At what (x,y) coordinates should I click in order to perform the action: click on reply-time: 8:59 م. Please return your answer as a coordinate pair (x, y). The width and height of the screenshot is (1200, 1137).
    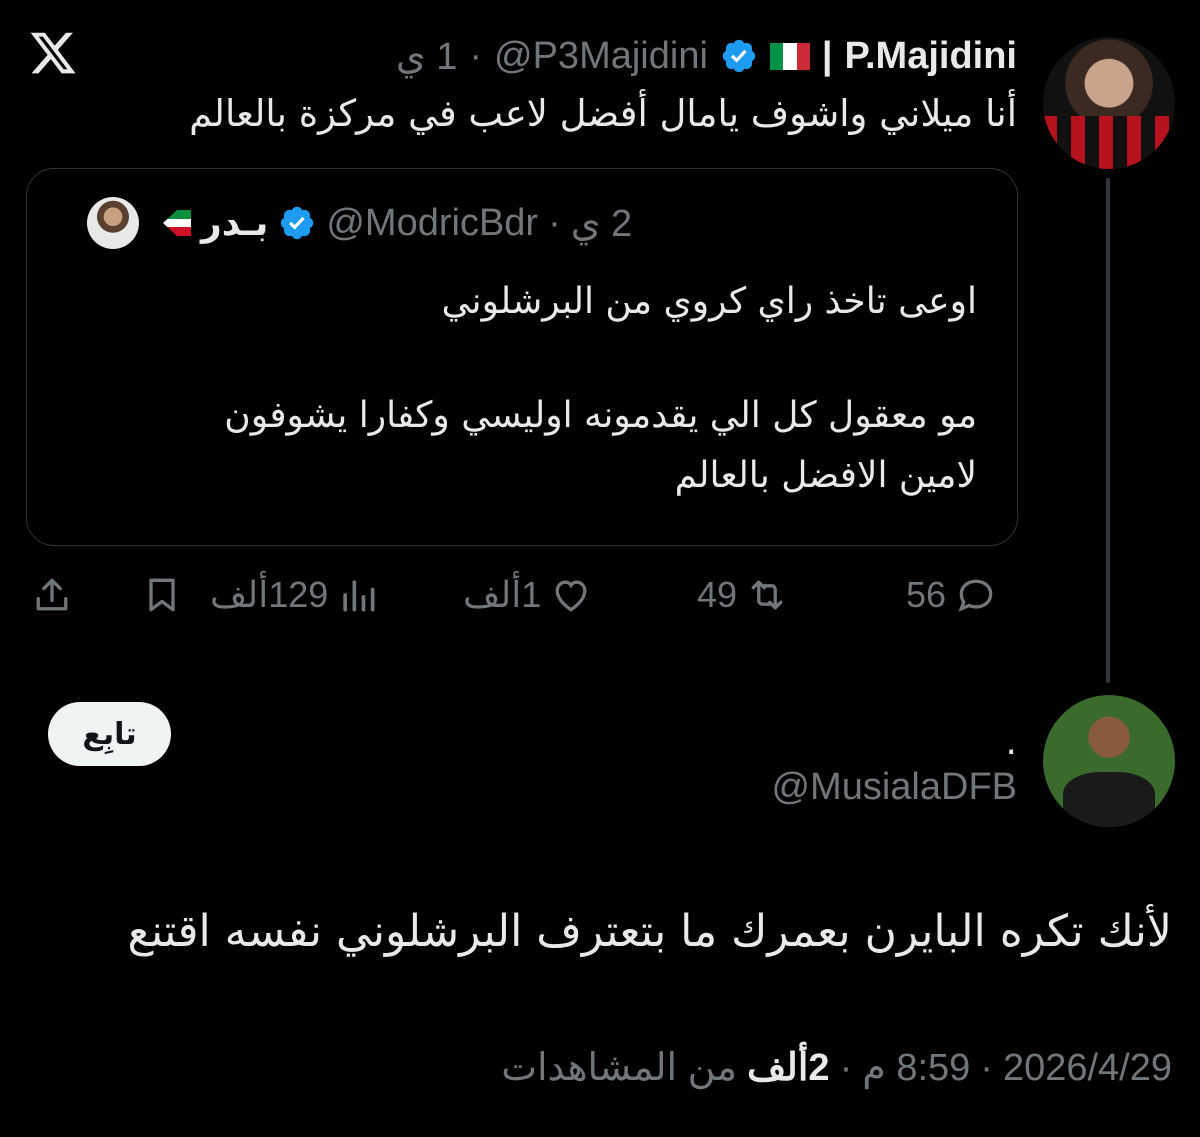
    Looking at the image, I should click on (916, 1067).